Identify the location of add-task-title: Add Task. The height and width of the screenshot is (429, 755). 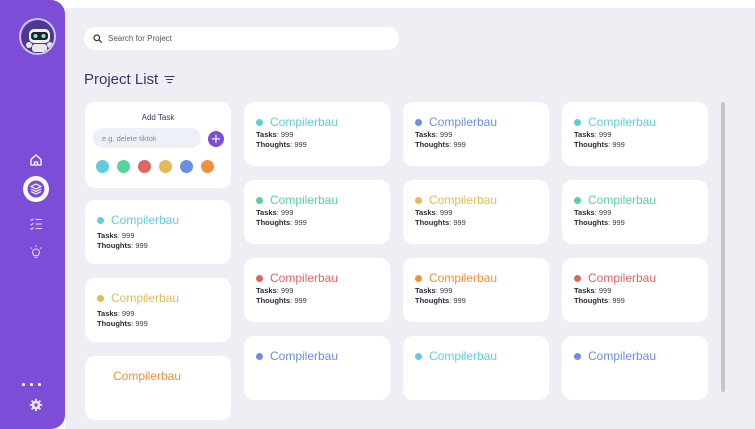
(158, 117).